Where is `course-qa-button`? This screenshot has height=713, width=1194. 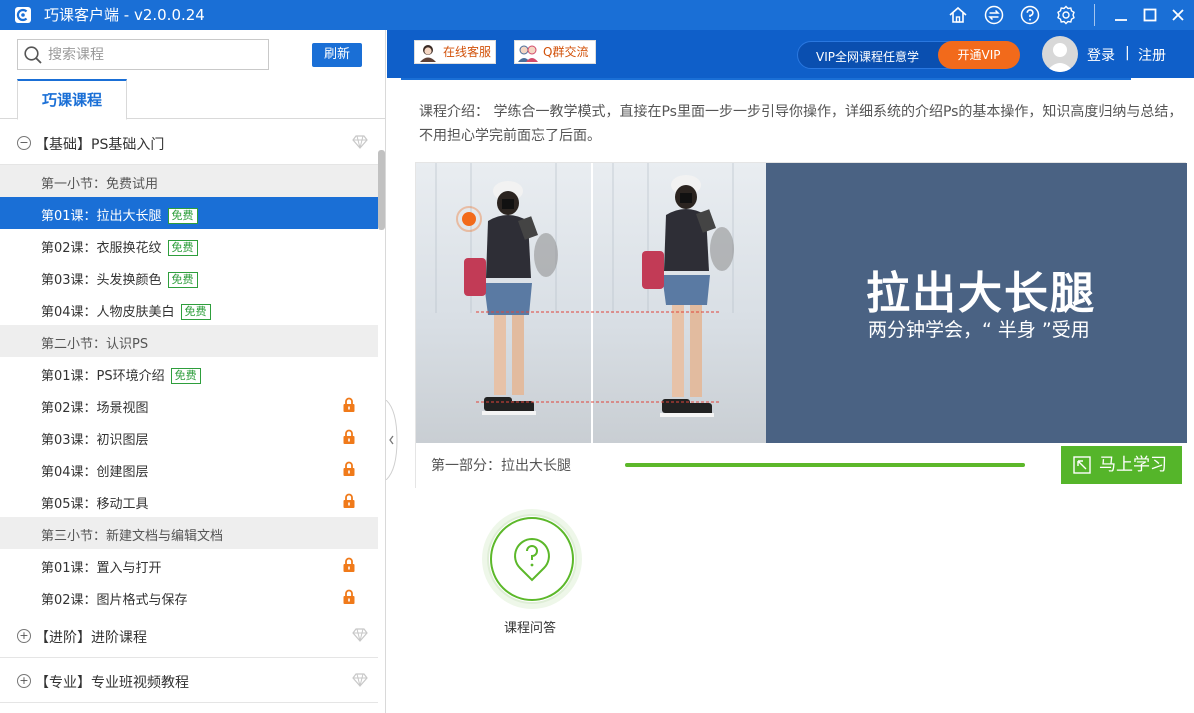 course-qa-button is located at coordinates (532, 559).